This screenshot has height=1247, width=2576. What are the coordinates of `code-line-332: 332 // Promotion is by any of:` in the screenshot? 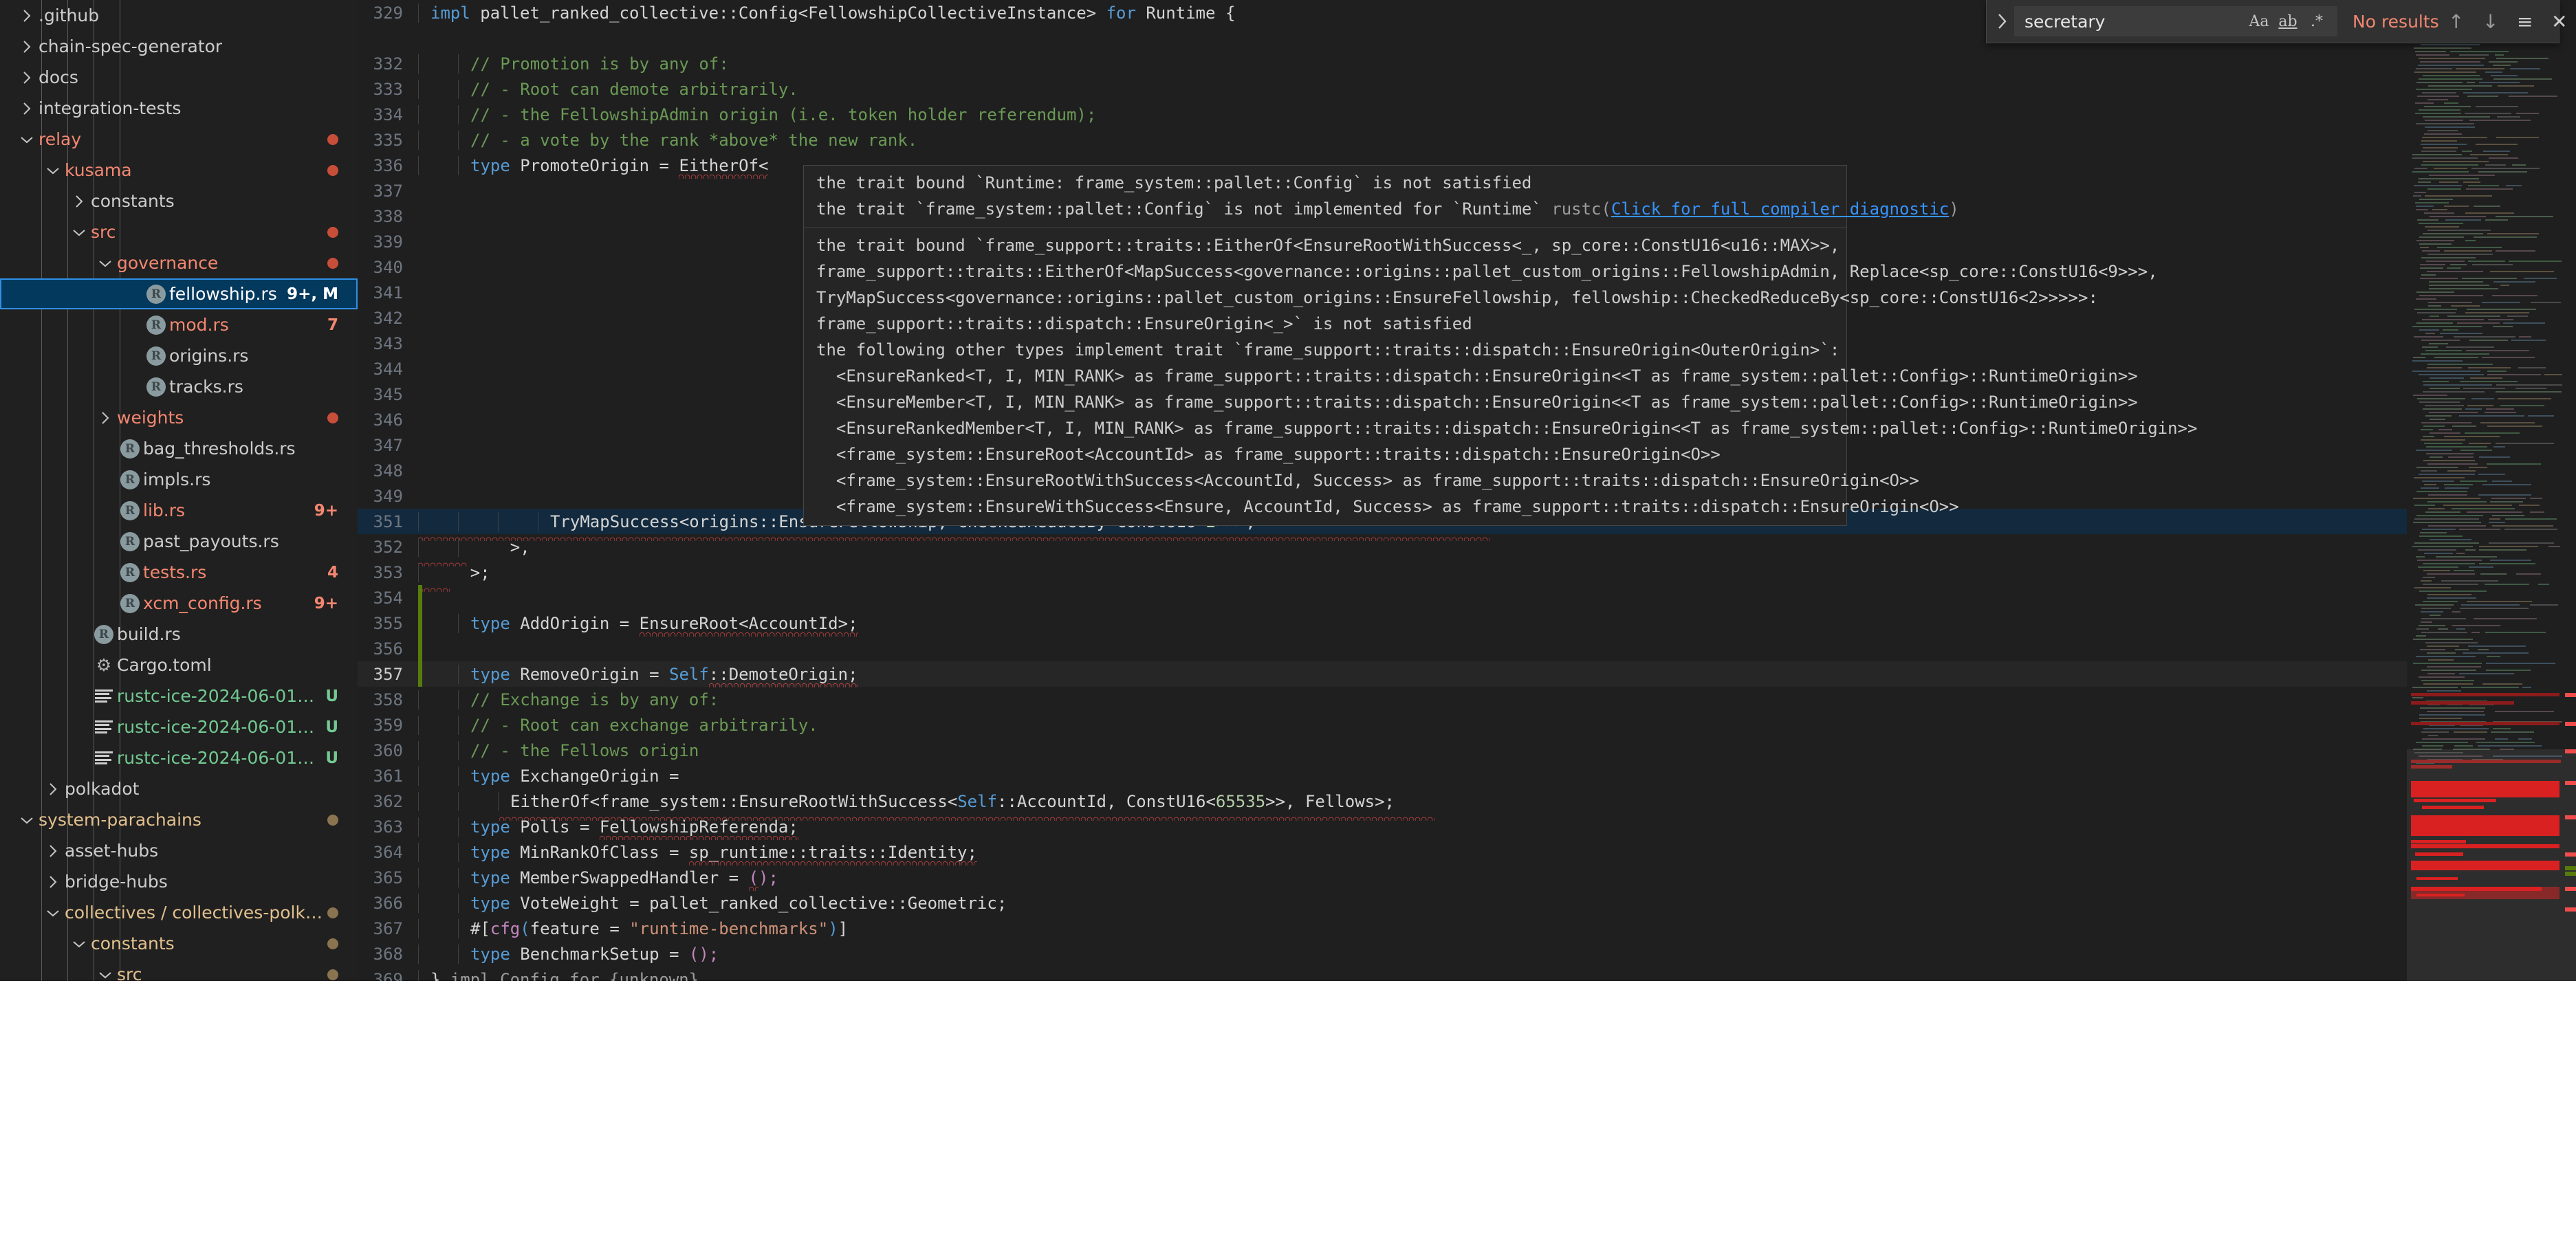 It's located at (1467, 63).